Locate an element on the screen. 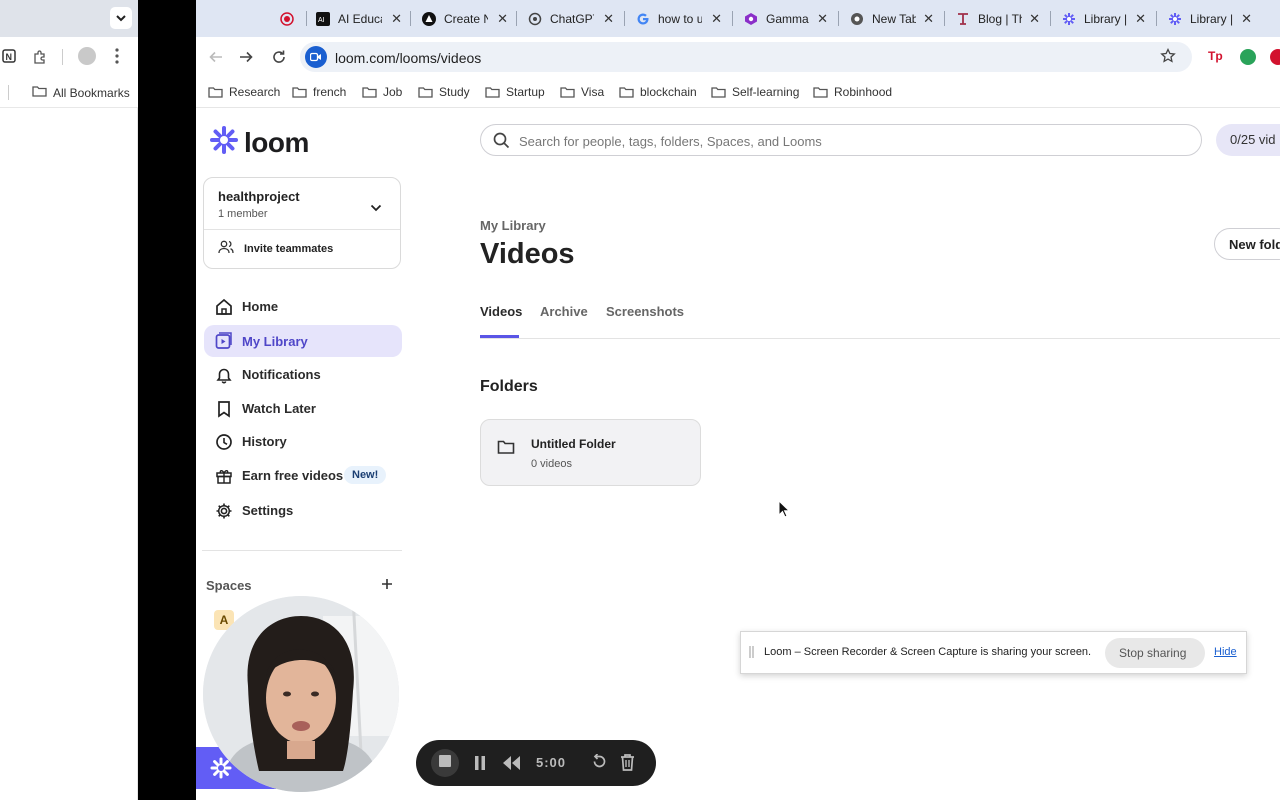 The height and width of the screenshot is (800, 1280). sidebar-item-my-library: My Library is located at coordinates (303, 341).